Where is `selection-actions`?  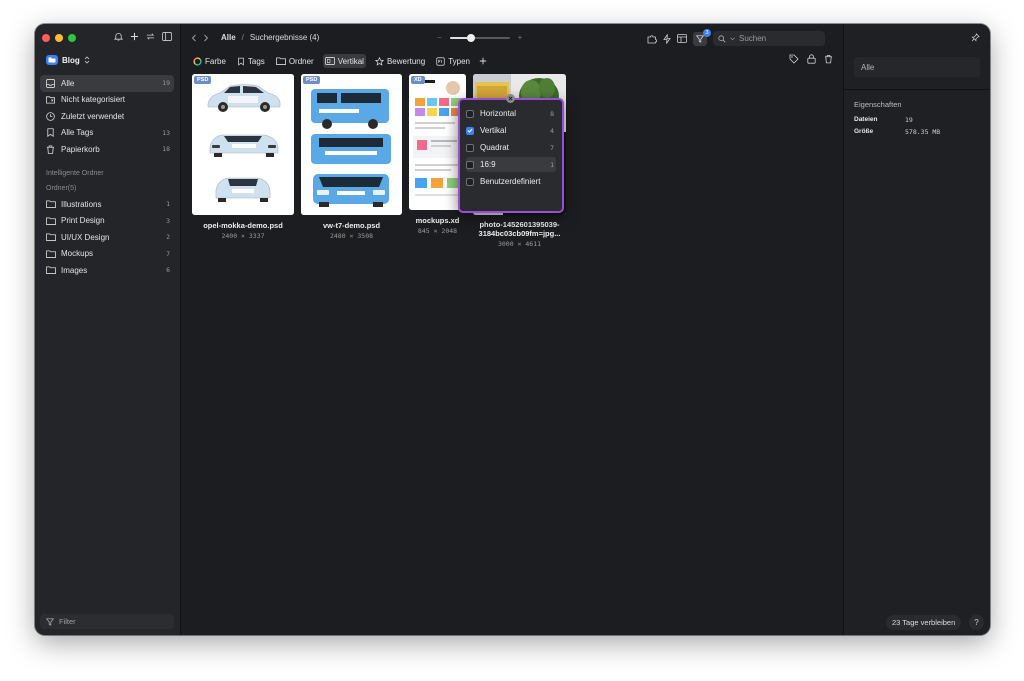
selection-actions is located at coordinates (811, 59).